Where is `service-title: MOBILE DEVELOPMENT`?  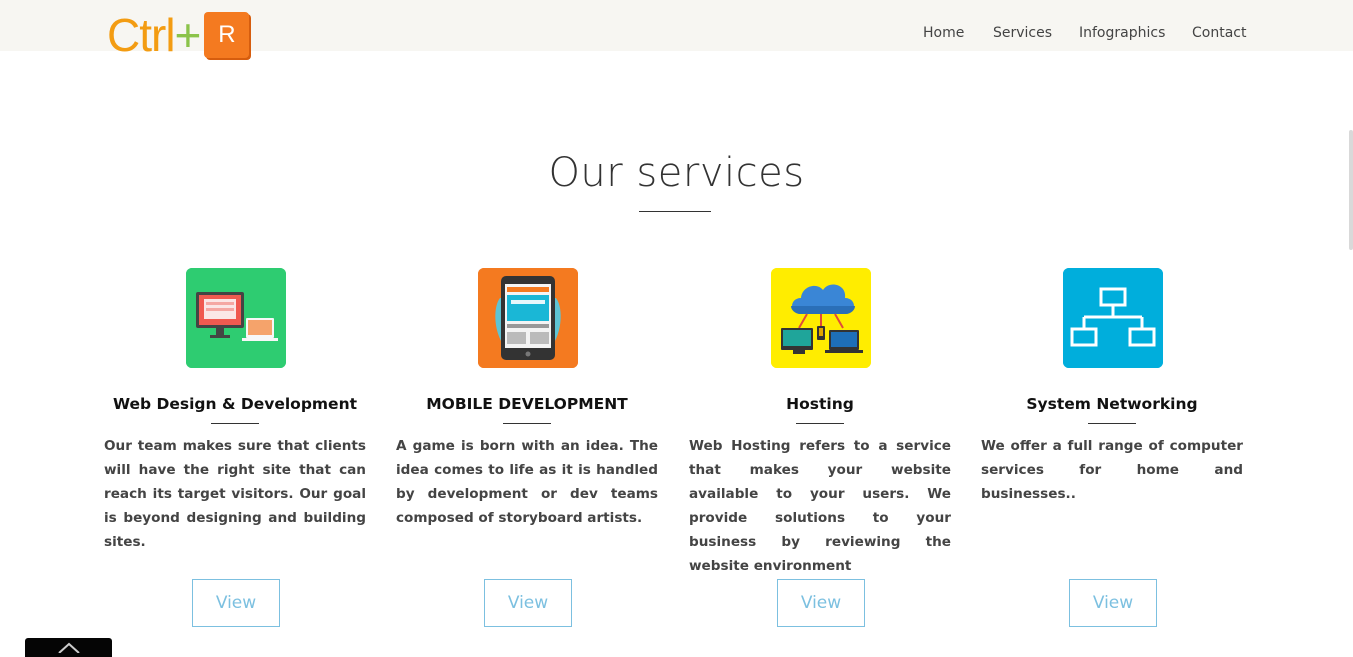 service-title: MOBILE DEVELOPMENT is located at coordinates (527, 404).